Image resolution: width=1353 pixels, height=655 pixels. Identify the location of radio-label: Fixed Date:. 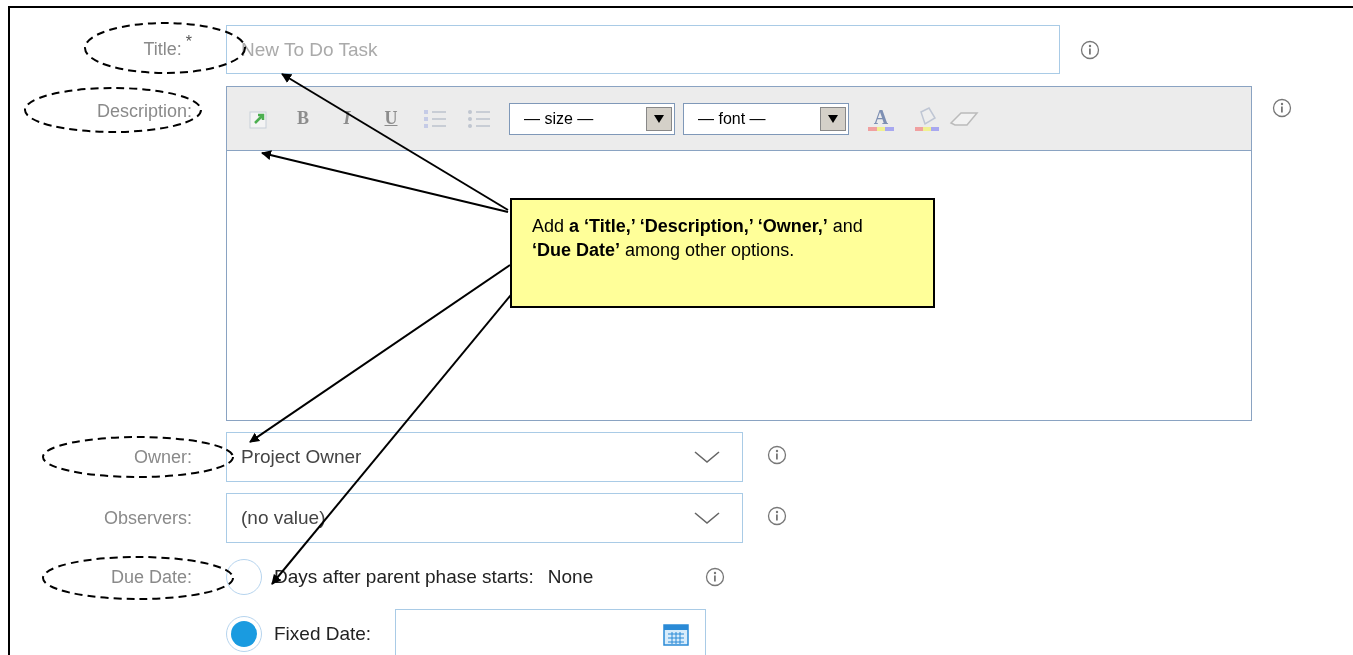
(323, 633).